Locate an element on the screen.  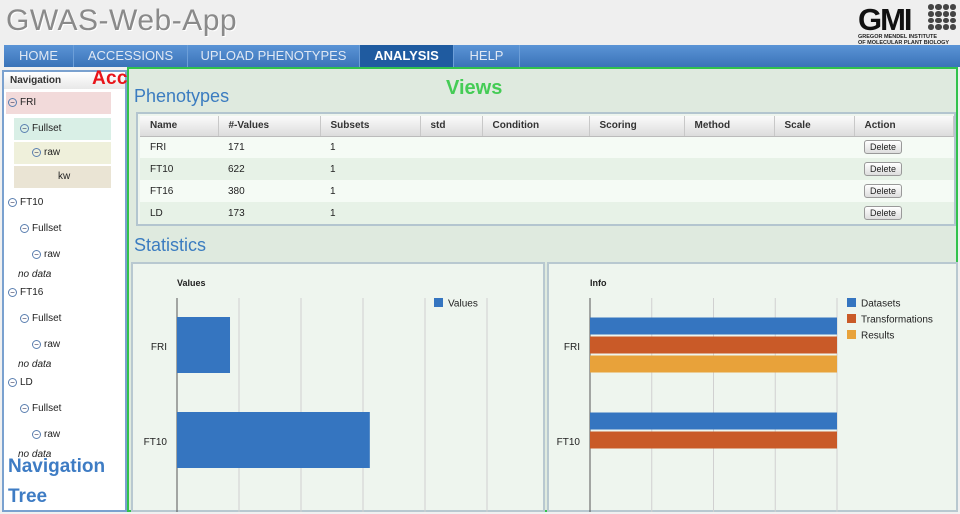
category-label: FRI is located at coordinates (572, 347).